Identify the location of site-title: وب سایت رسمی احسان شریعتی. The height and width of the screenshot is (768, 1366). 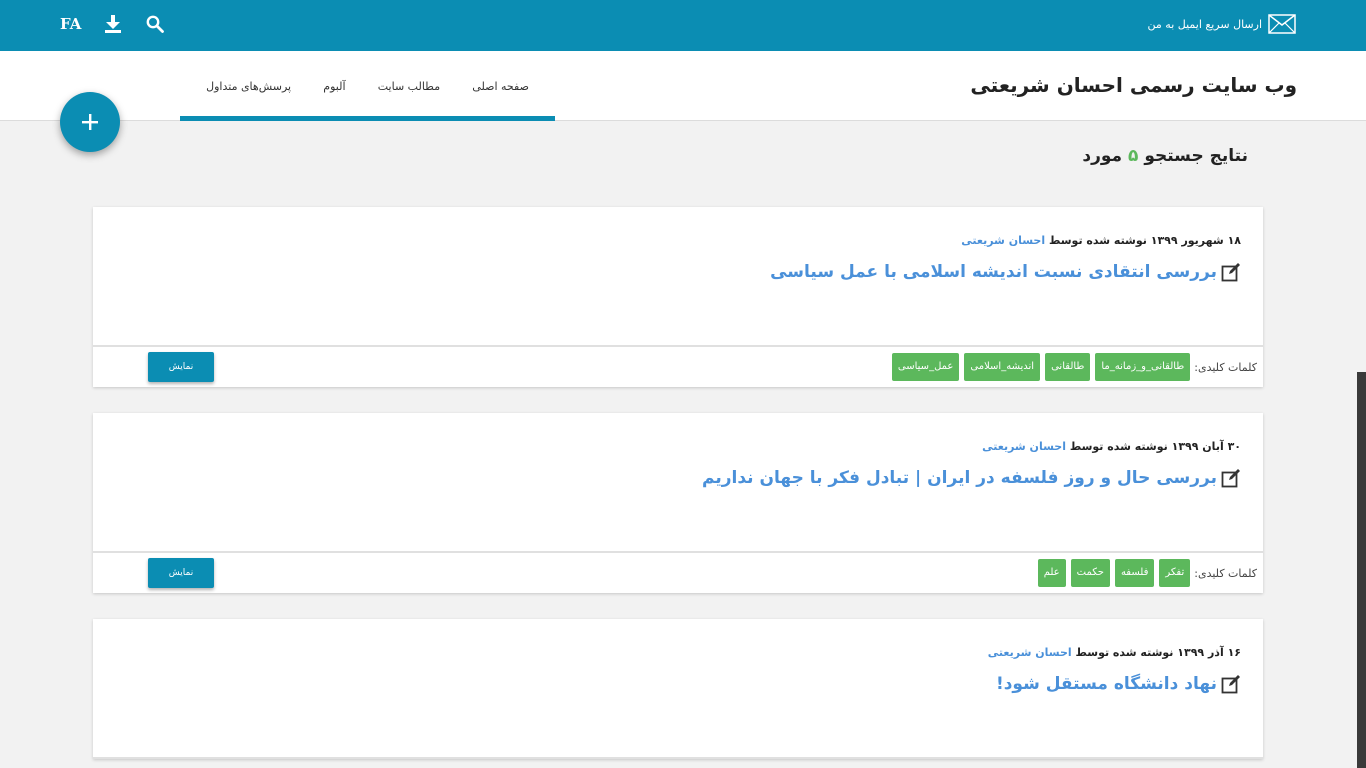
(1133, 85).